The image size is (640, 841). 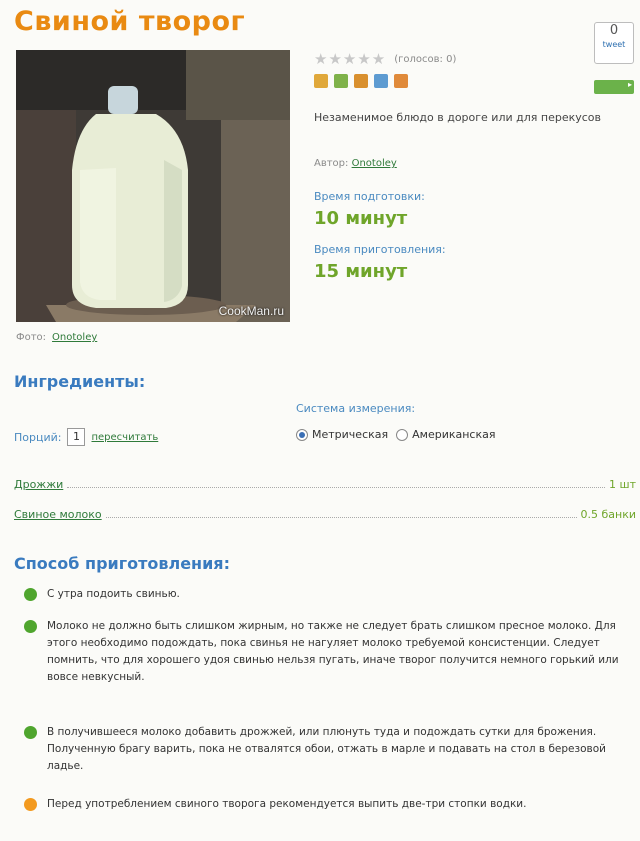 What do you see at coordinates (58, 514) in the screenshot?
I see `ingredient-name: Свиное молоко` at bounding box center [58, 514].